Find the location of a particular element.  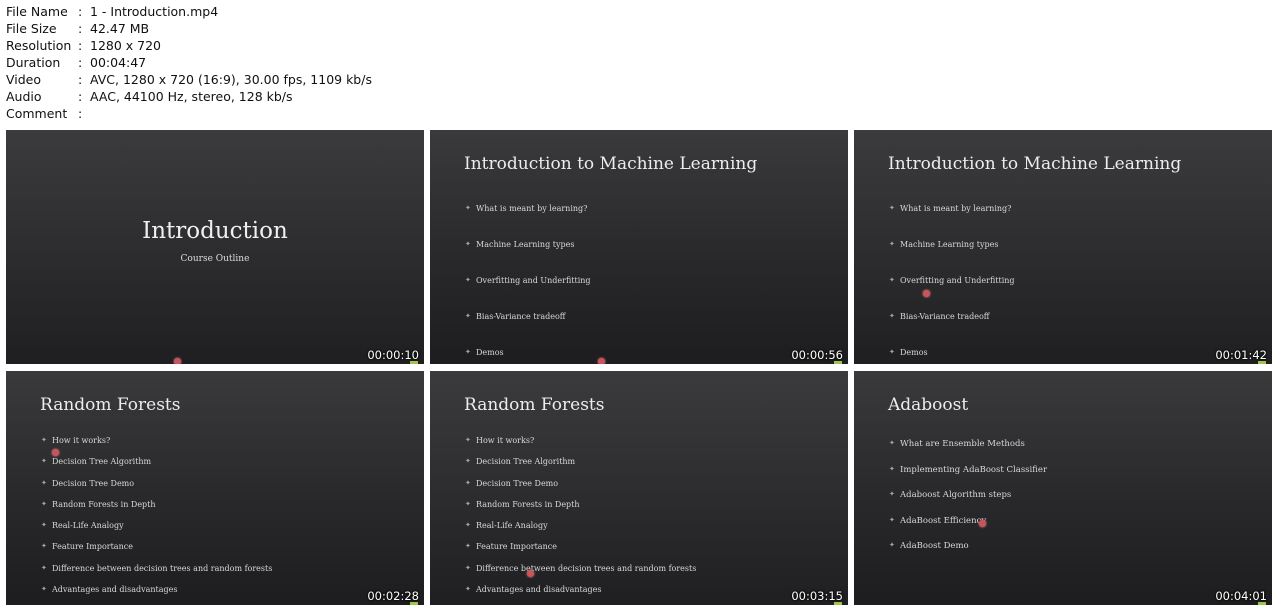

slide-bullet-text: Real-Life Analogy is located at coordinates (512, 526).